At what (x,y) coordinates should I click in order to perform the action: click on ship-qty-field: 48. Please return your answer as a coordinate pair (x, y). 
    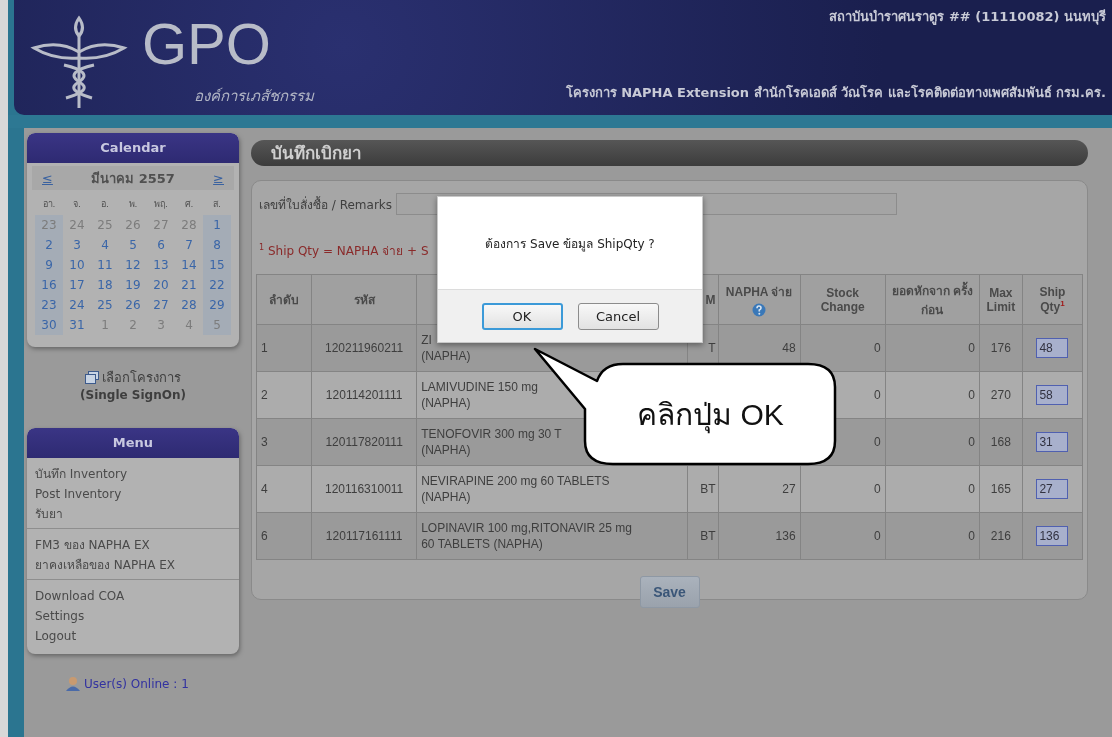
    Looking at the image, I should click on (1052, 348).